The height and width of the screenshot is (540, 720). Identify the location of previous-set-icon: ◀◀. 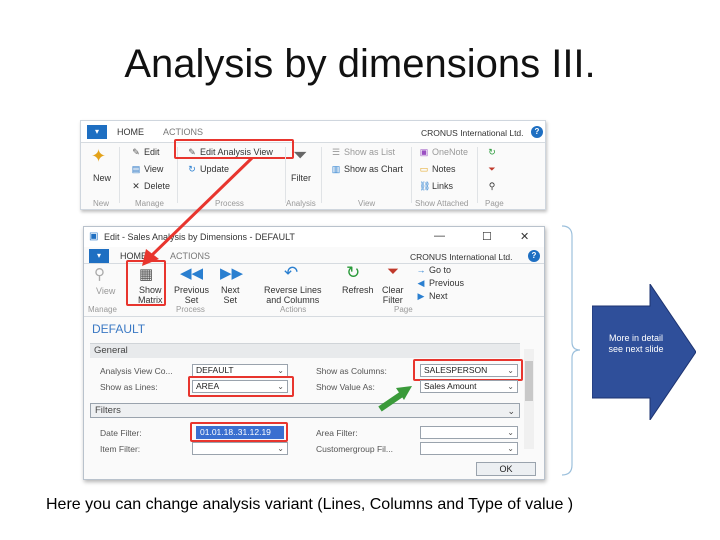
(192, 273).